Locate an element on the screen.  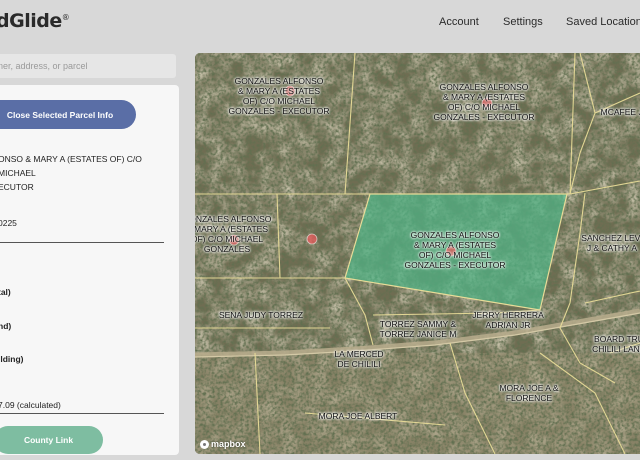
label-line: J & CATHY A is located at coordinates (612, 248).